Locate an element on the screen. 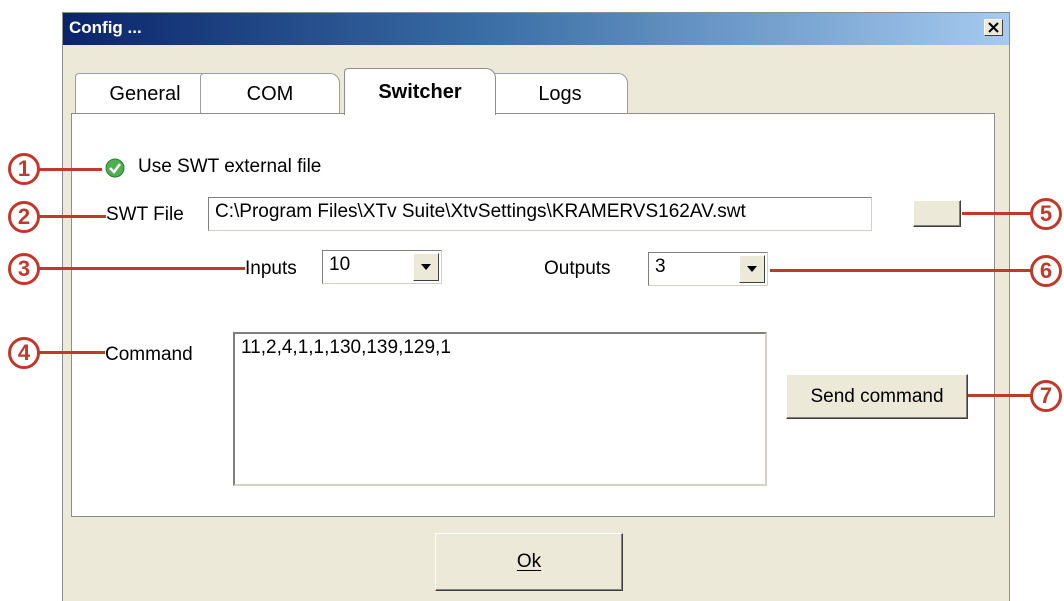  use-swt-label: Use SWT external file is located at coordinates (230, 166).